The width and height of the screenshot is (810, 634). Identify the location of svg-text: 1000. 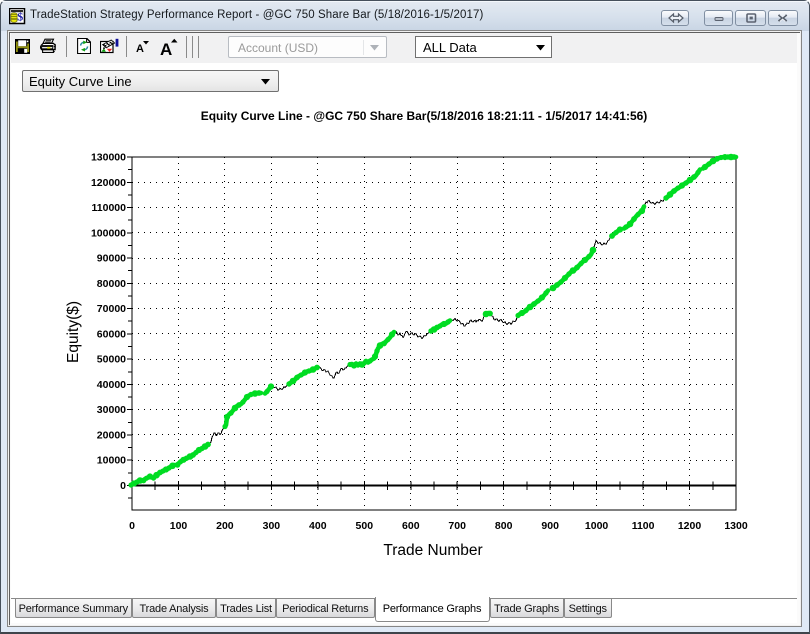
(597, 526).